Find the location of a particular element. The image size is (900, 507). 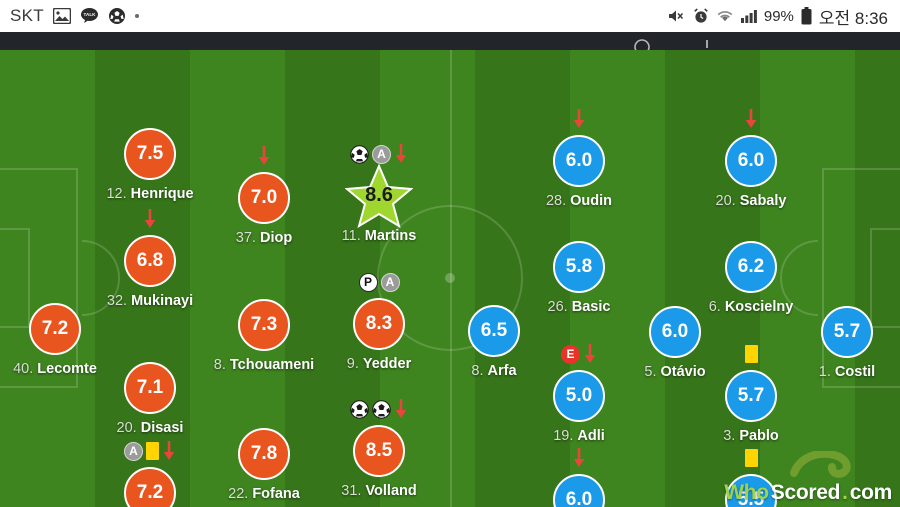

player-rating-value: 7.0 is located at coordinates (264, 197).